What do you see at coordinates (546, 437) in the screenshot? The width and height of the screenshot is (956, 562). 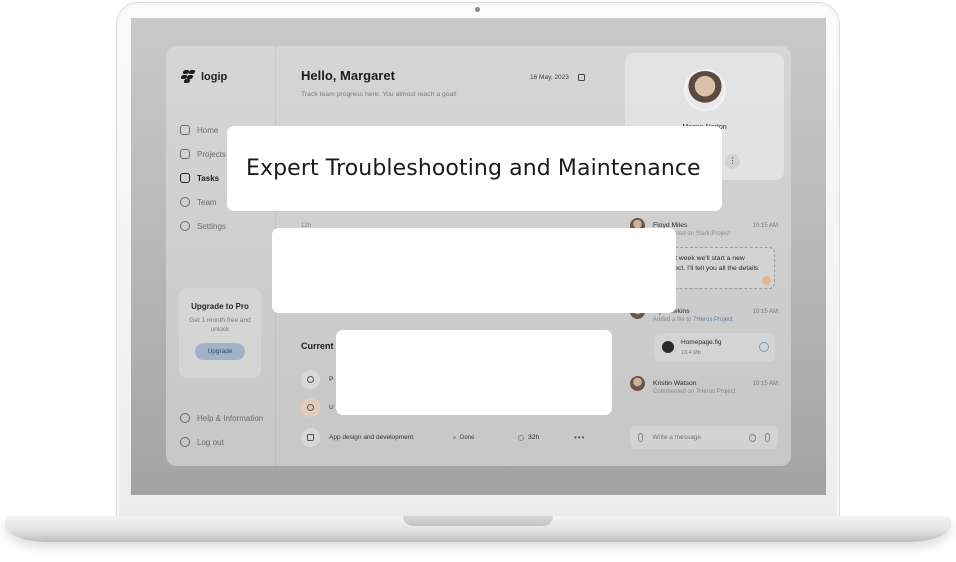 I see `task-time: 32h` at bounding box center [546, 437].